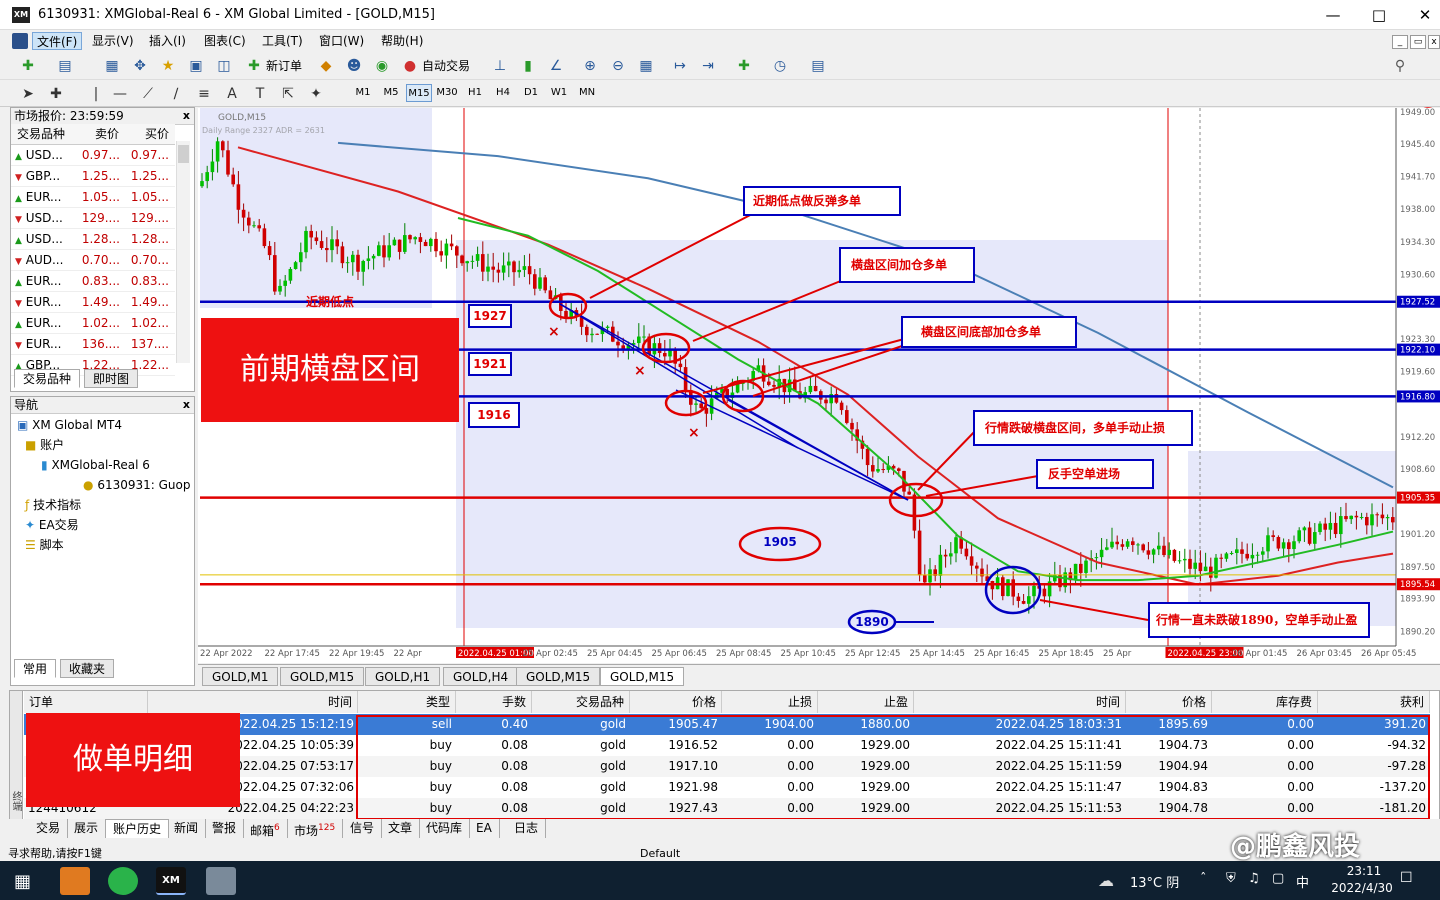 The height and width of the screenshot is (900, 1440). I want to click on data-window-icon: ★, so click(168, 66).